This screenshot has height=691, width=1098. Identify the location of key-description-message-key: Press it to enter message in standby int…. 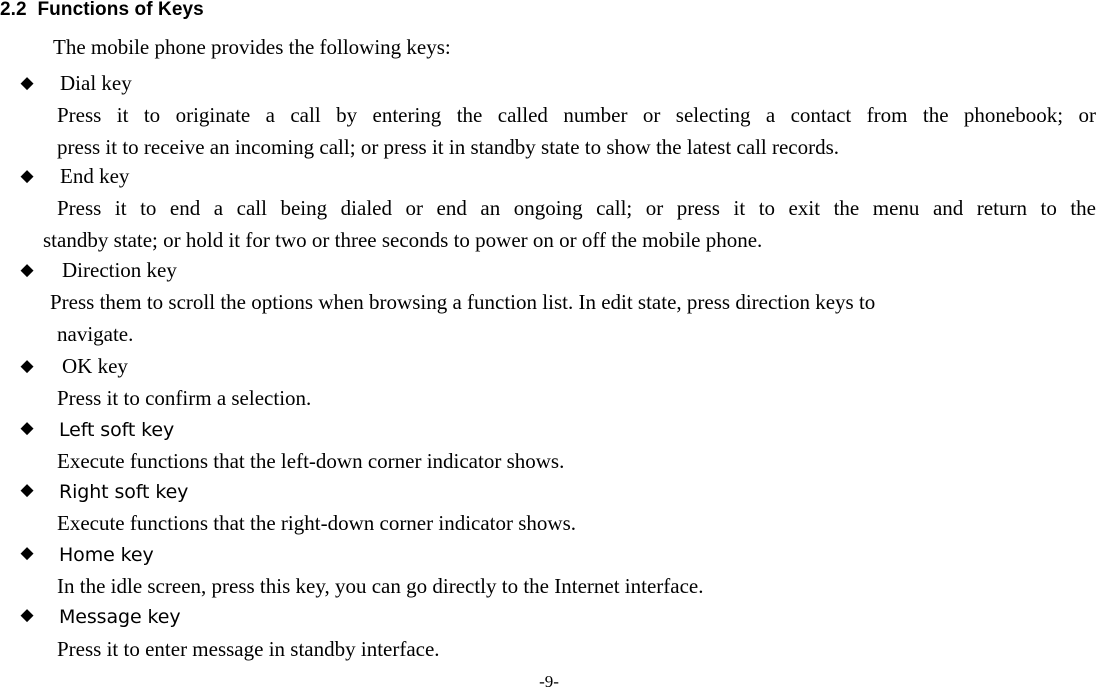
(248, 649).